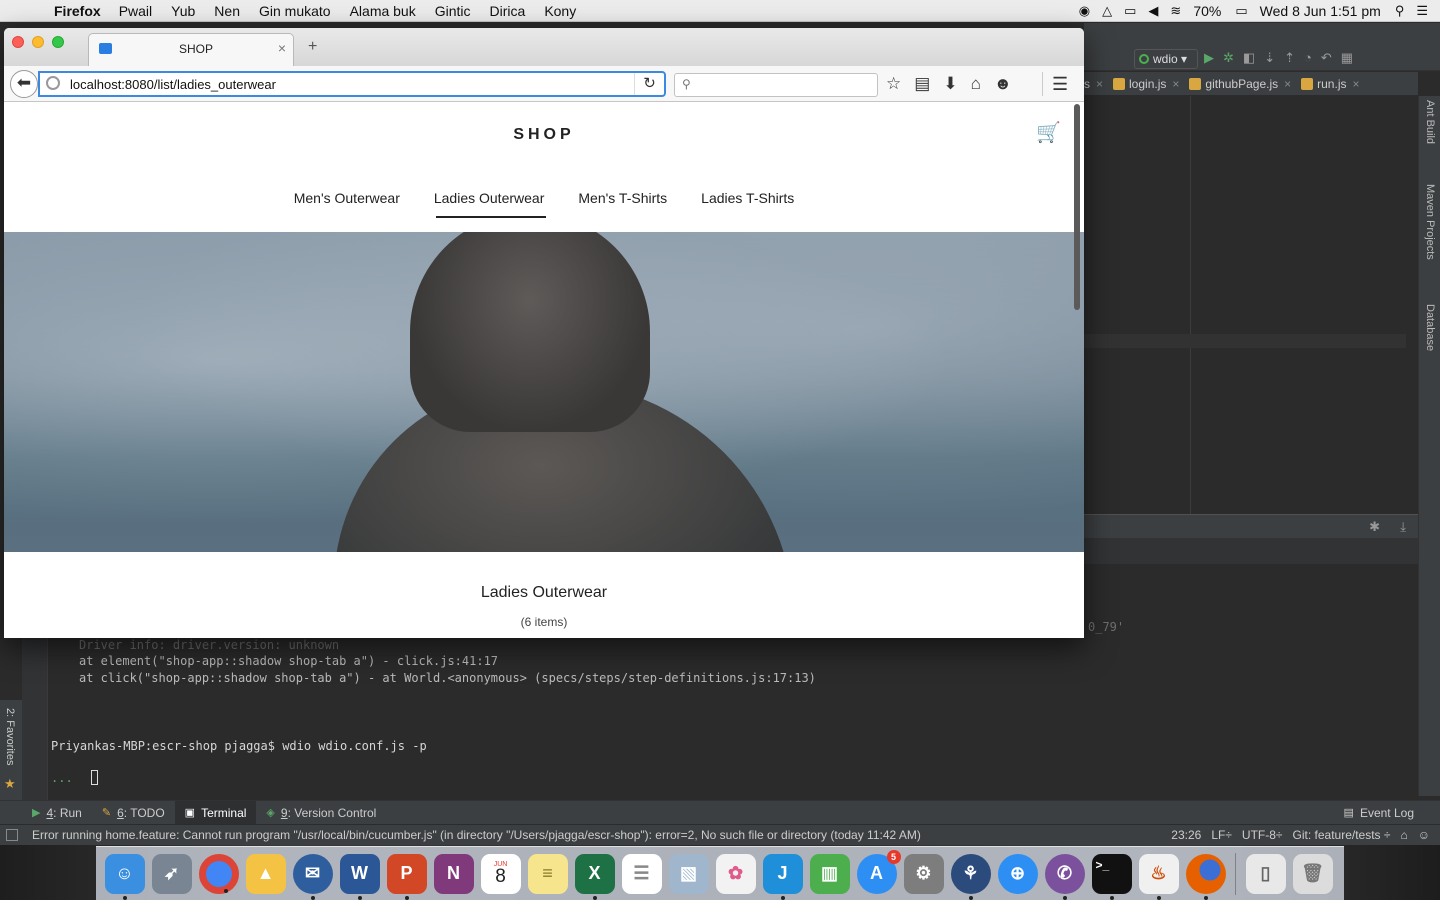 Image resolution: width=1440 pixels, height=900 pixels. What do you see at coordinates (282, 48) in the screenshot?
I see `close-tab-icon: ×` at bounding box center [282, 48].